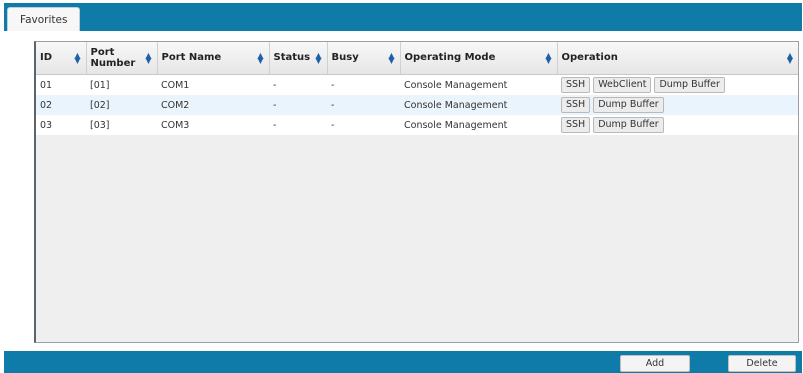  Describe the element at coordinates (213, 105) in the screenshot. I see `cell-port-name: COM2` at that location.